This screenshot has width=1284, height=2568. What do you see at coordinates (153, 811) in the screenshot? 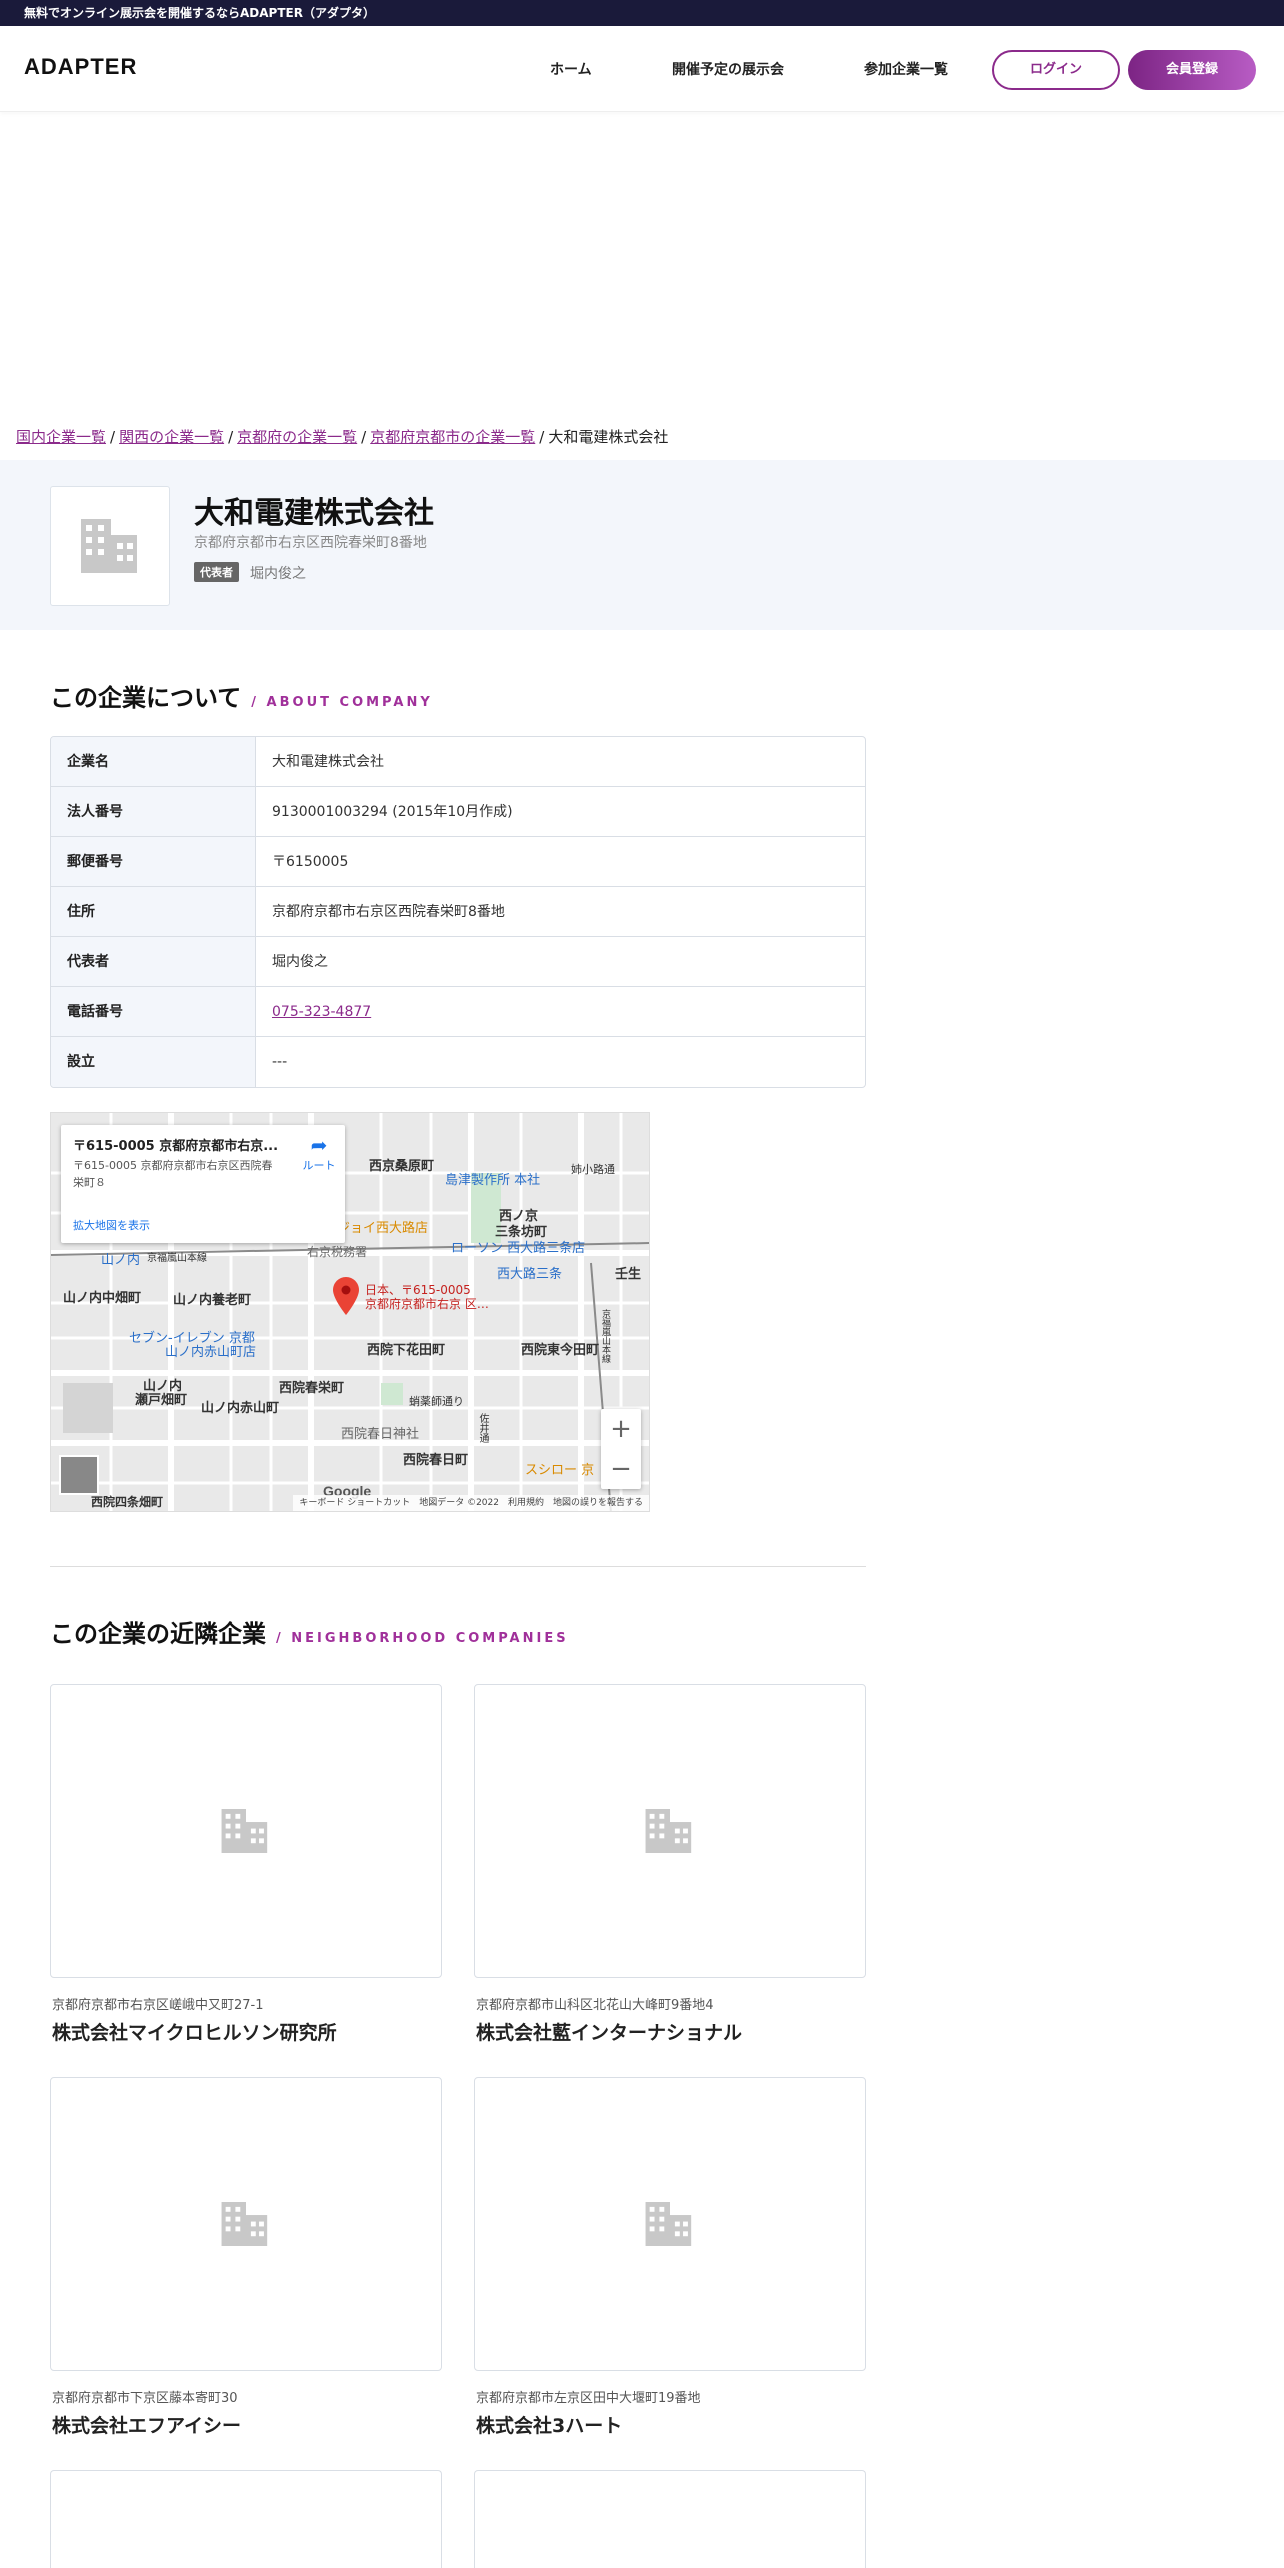
I see `row-label: 法人番号` at bounding box center [153, 811].